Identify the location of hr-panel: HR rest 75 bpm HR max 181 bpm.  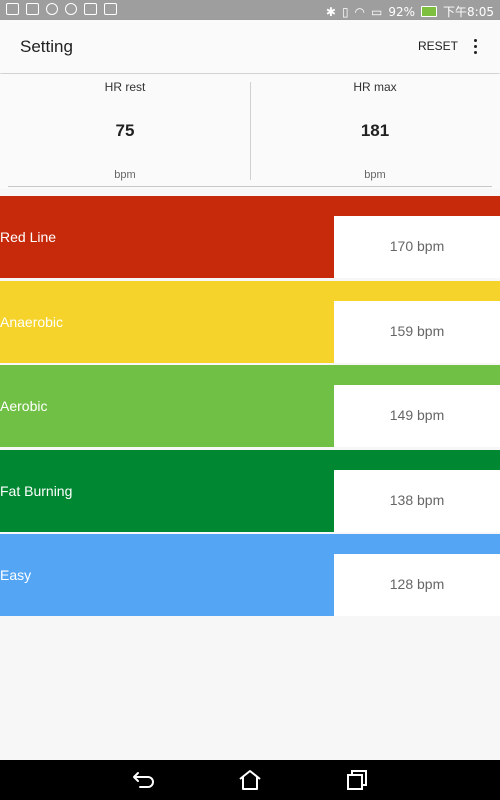
(250, 131).